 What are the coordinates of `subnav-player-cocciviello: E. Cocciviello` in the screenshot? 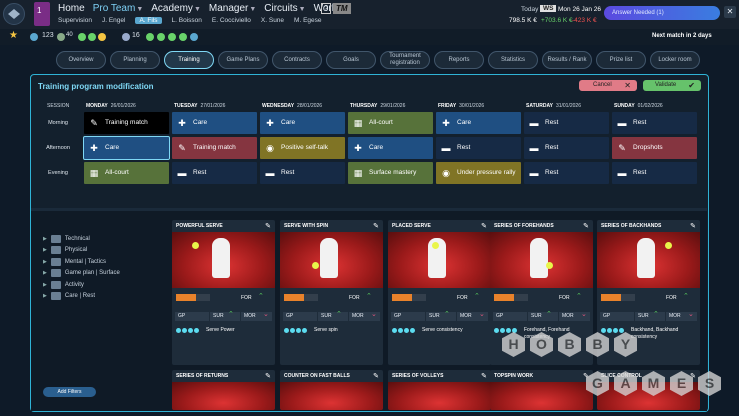 It's located at (231, 20).